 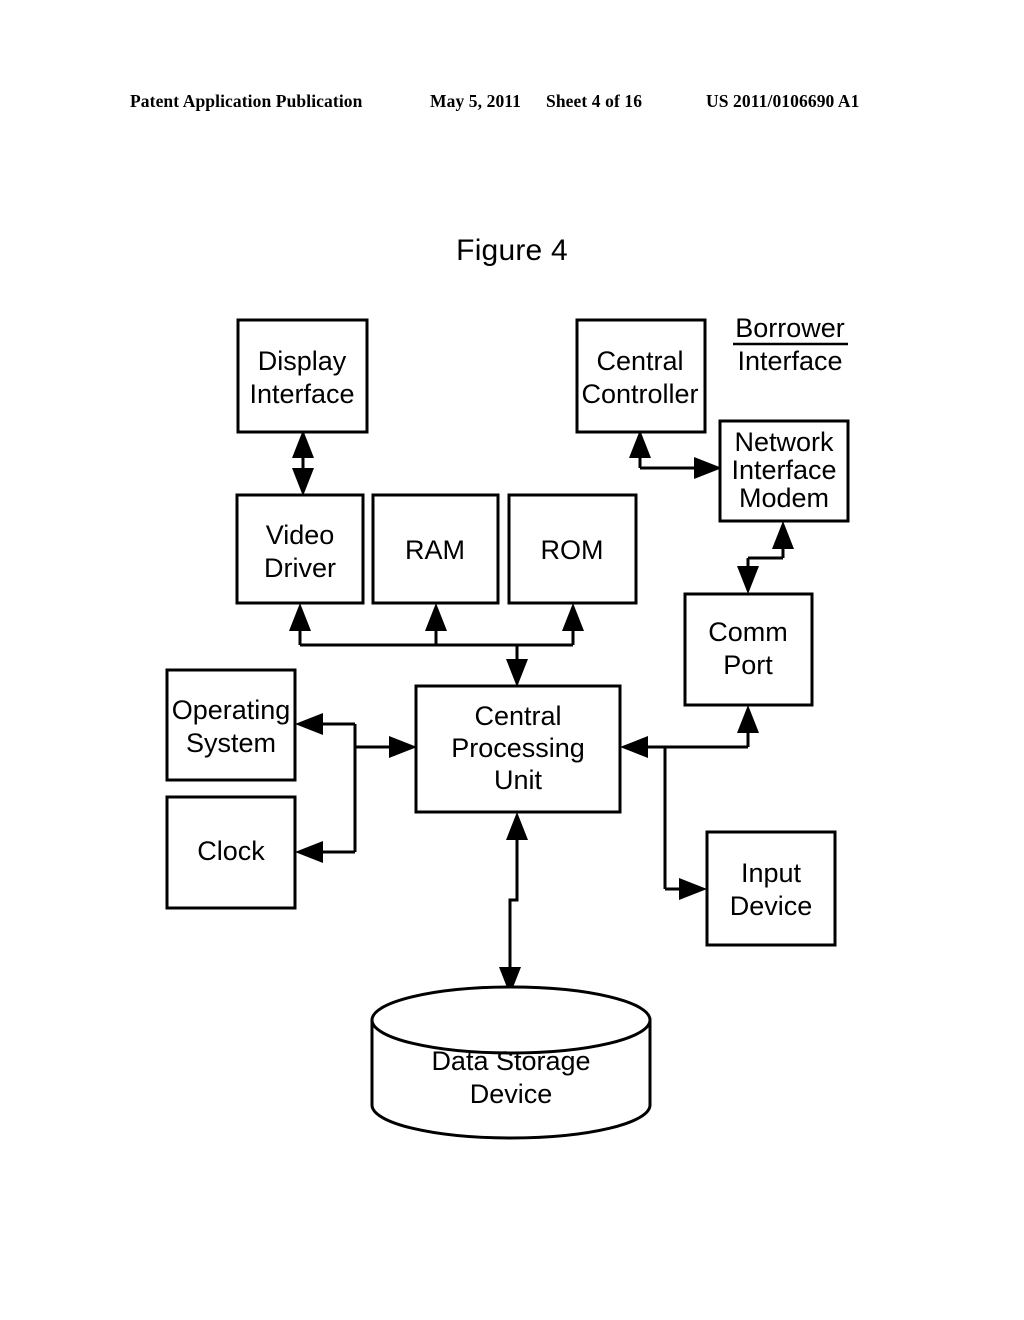 I want to click on node-input-device-line1: Input, so click(x=771, y=873).